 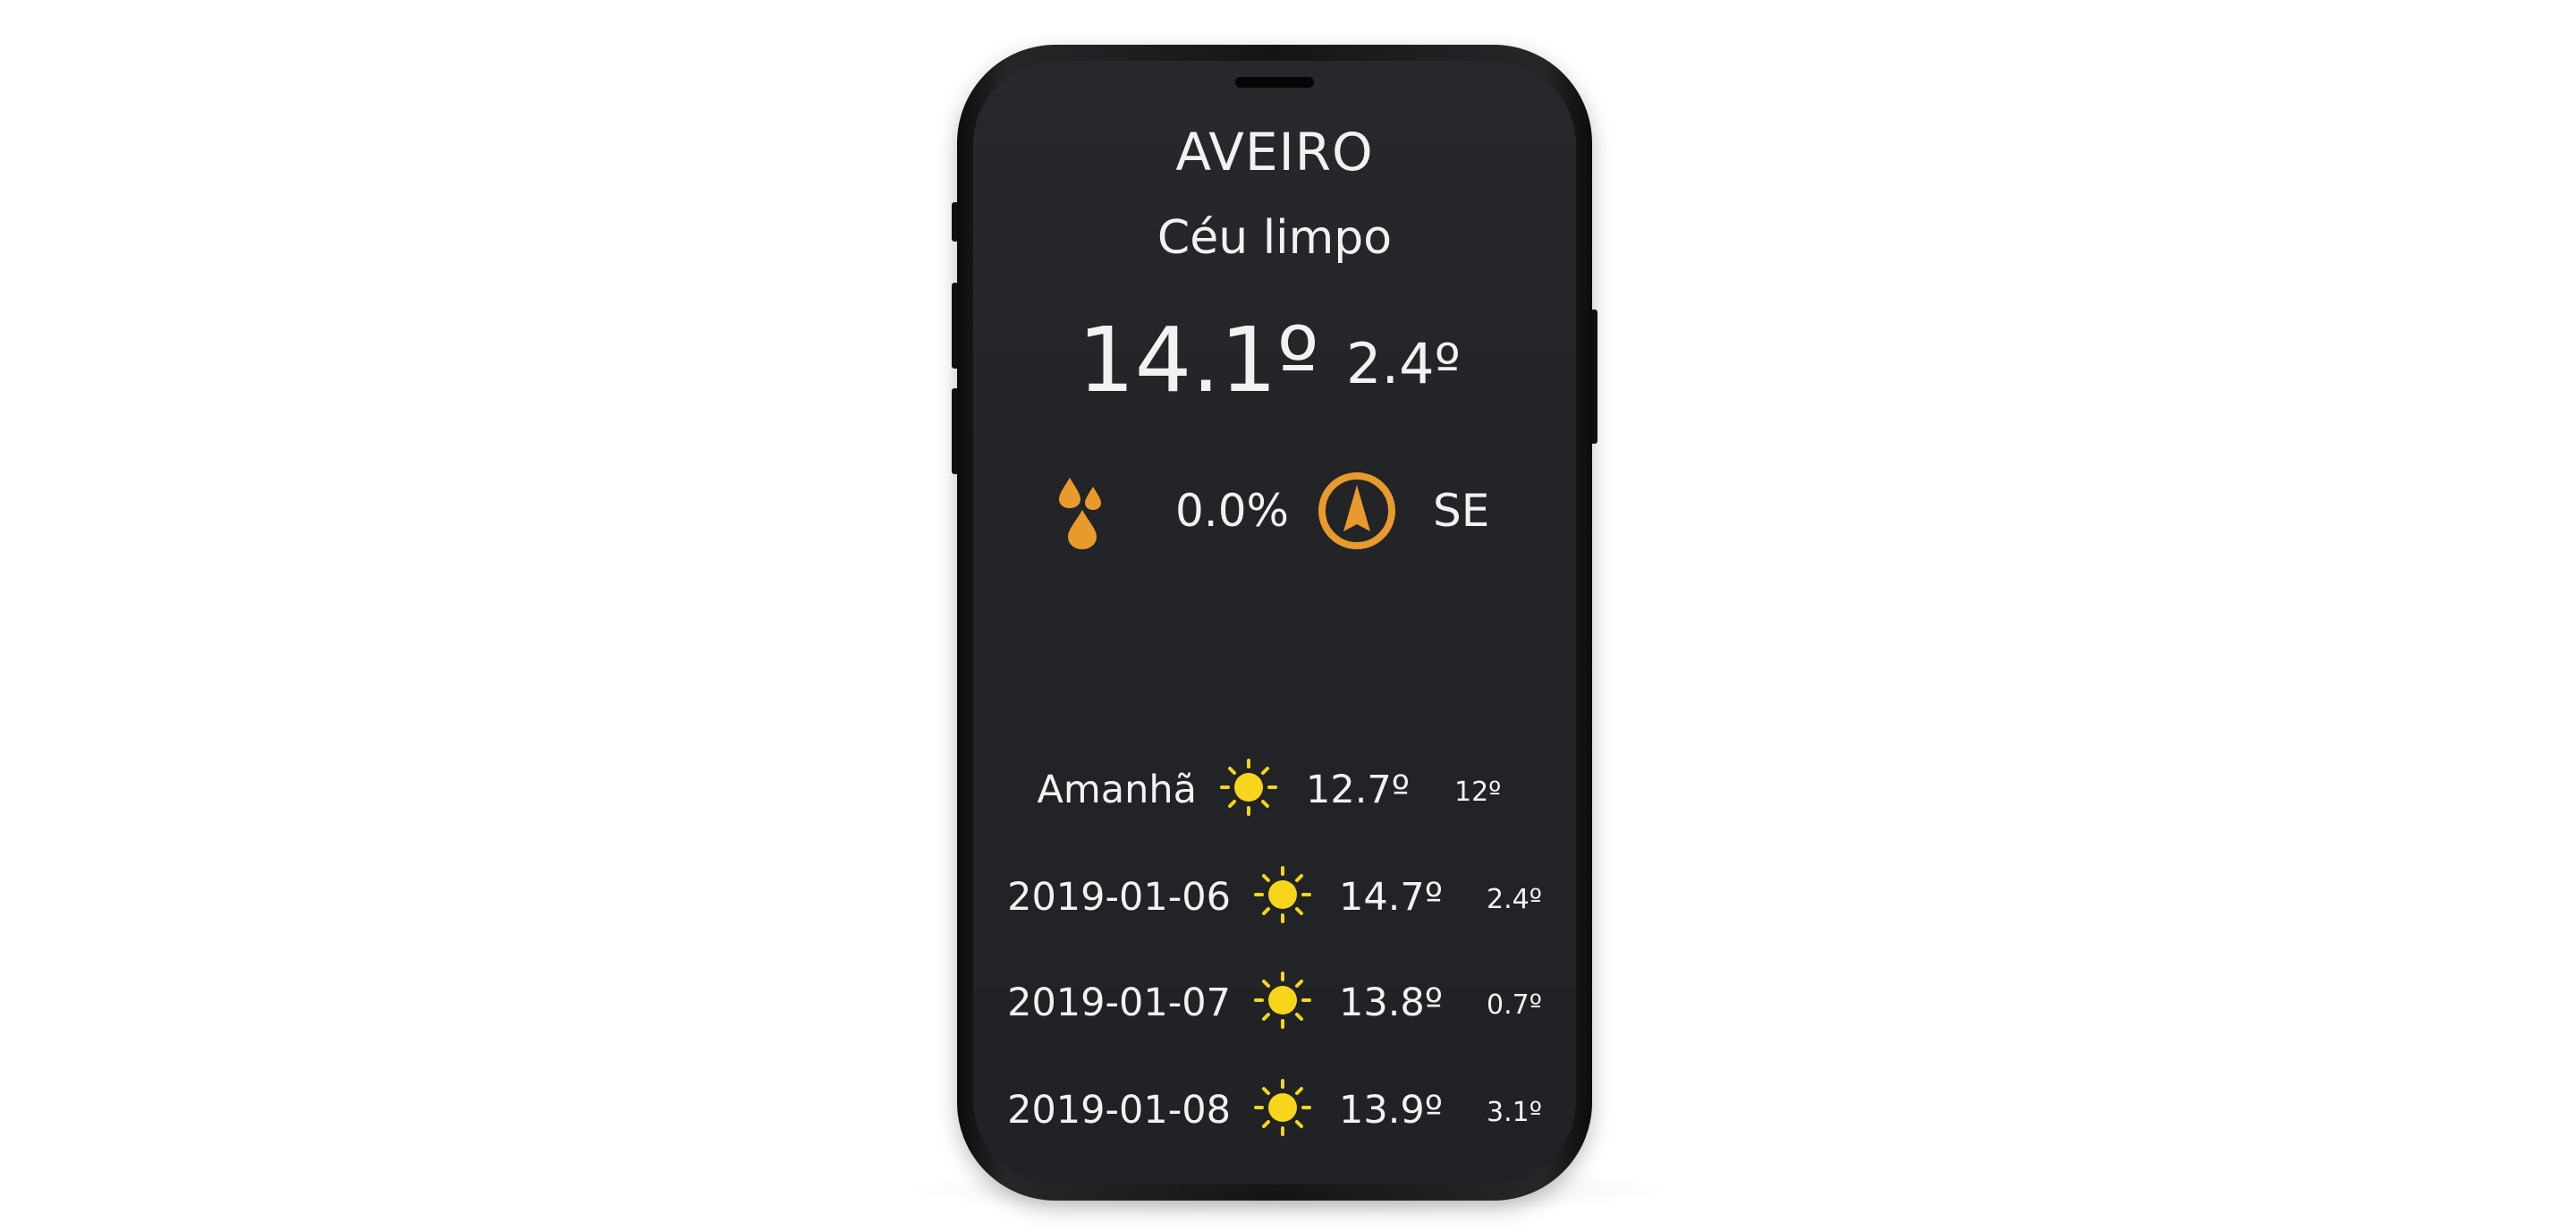 I want to click on weather-condition: Céu limpo, so click(x=1275, y=238).